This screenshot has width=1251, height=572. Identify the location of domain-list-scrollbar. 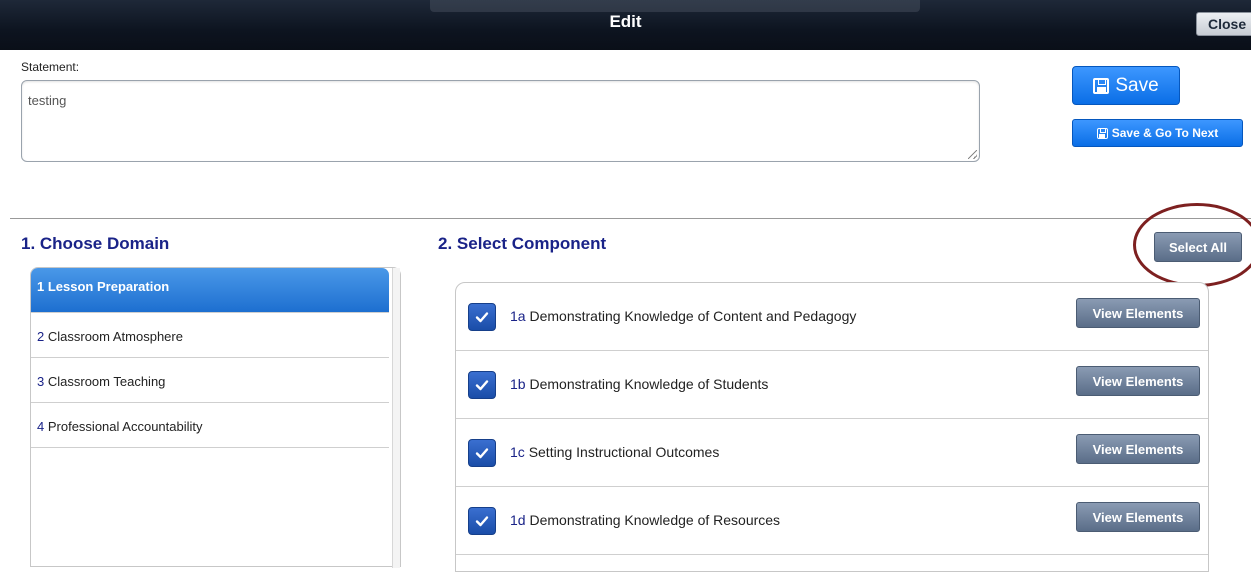
(396, 418).